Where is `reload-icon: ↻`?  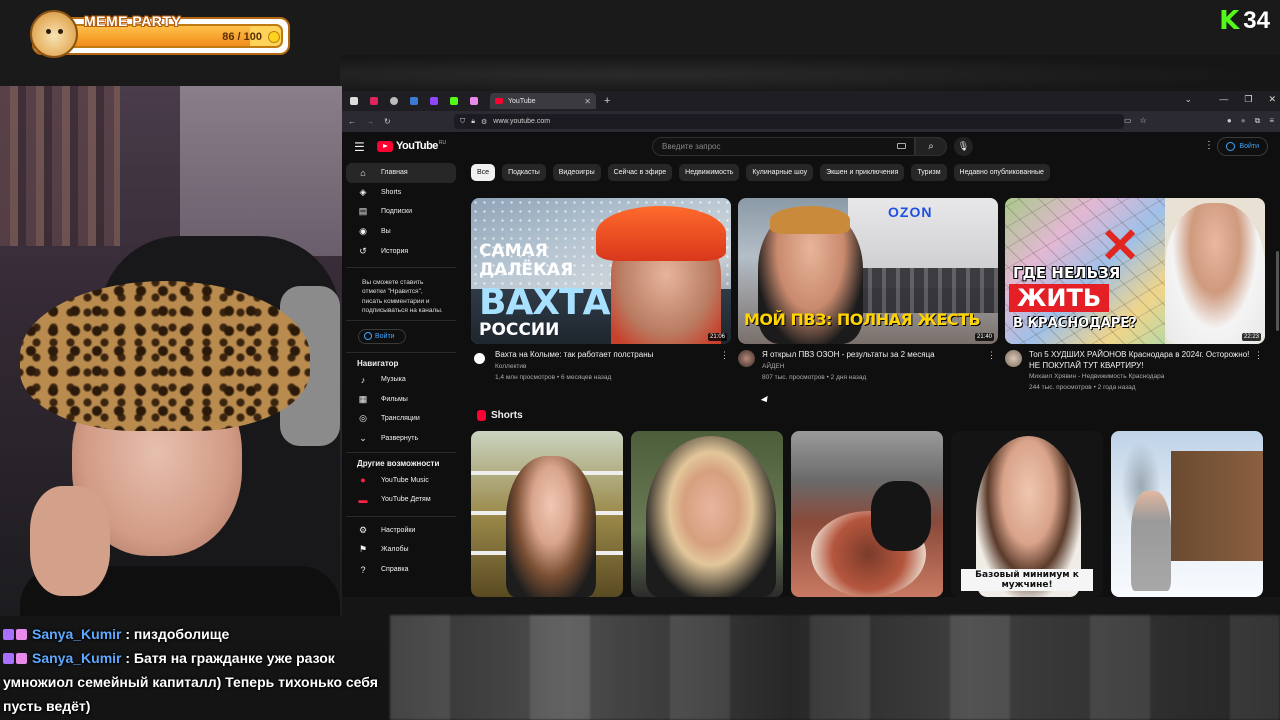 reload-icon: ↻ is located at coordinates (387, 121).